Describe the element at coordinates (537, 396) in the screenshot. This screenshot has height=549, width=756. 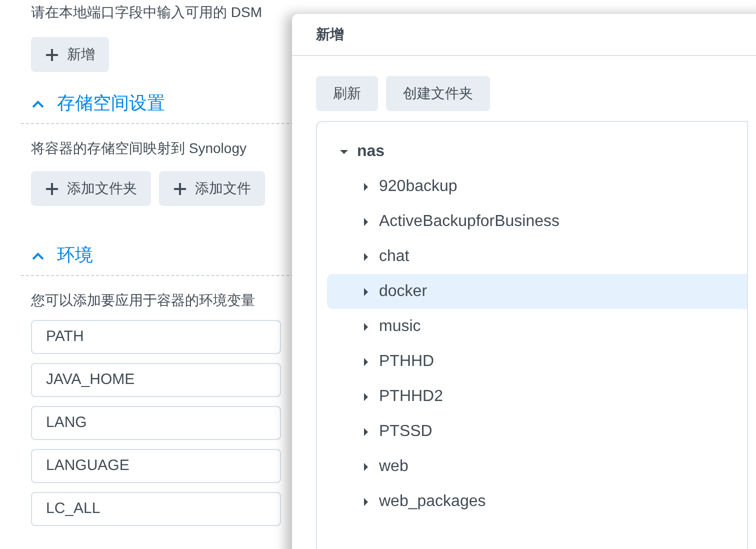
I see `tree-item: PTHHD2` at that location.